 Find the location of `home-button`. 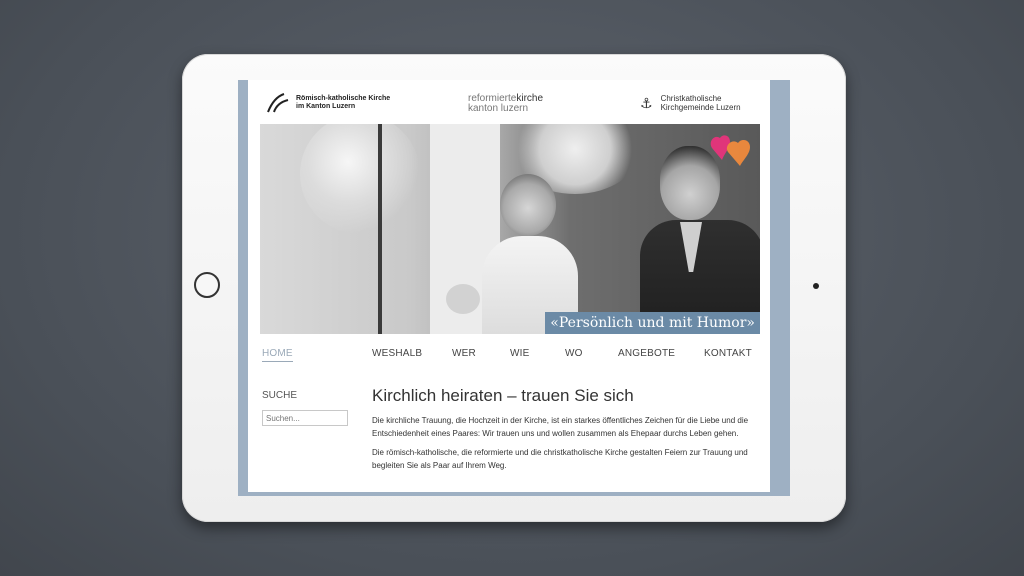

home-button is located at coordinates (207, 285).